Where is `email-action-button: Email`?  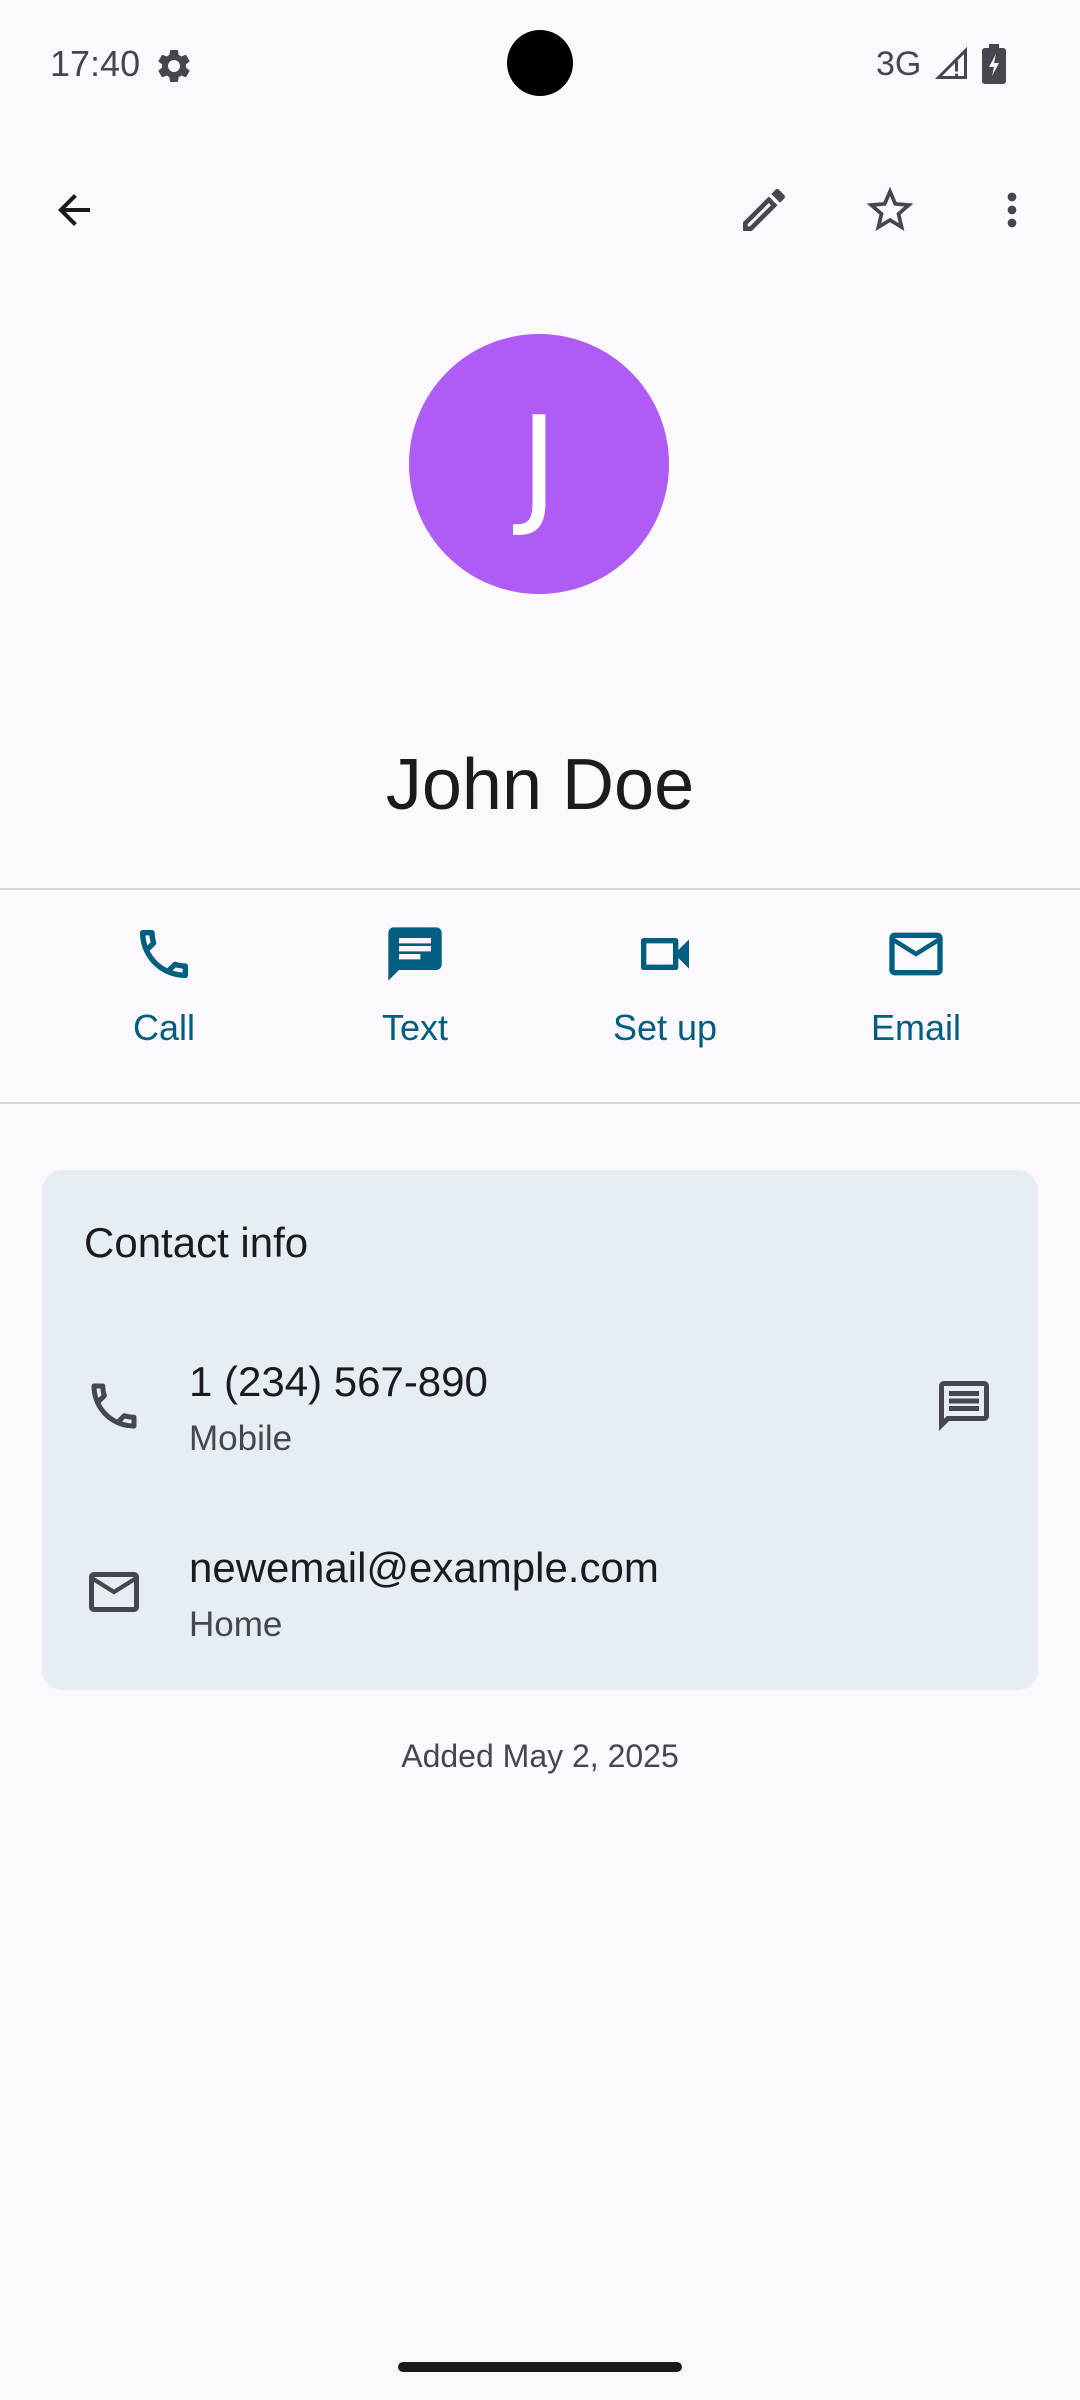 email-action-button: Email is located at coordinates (916, 992).